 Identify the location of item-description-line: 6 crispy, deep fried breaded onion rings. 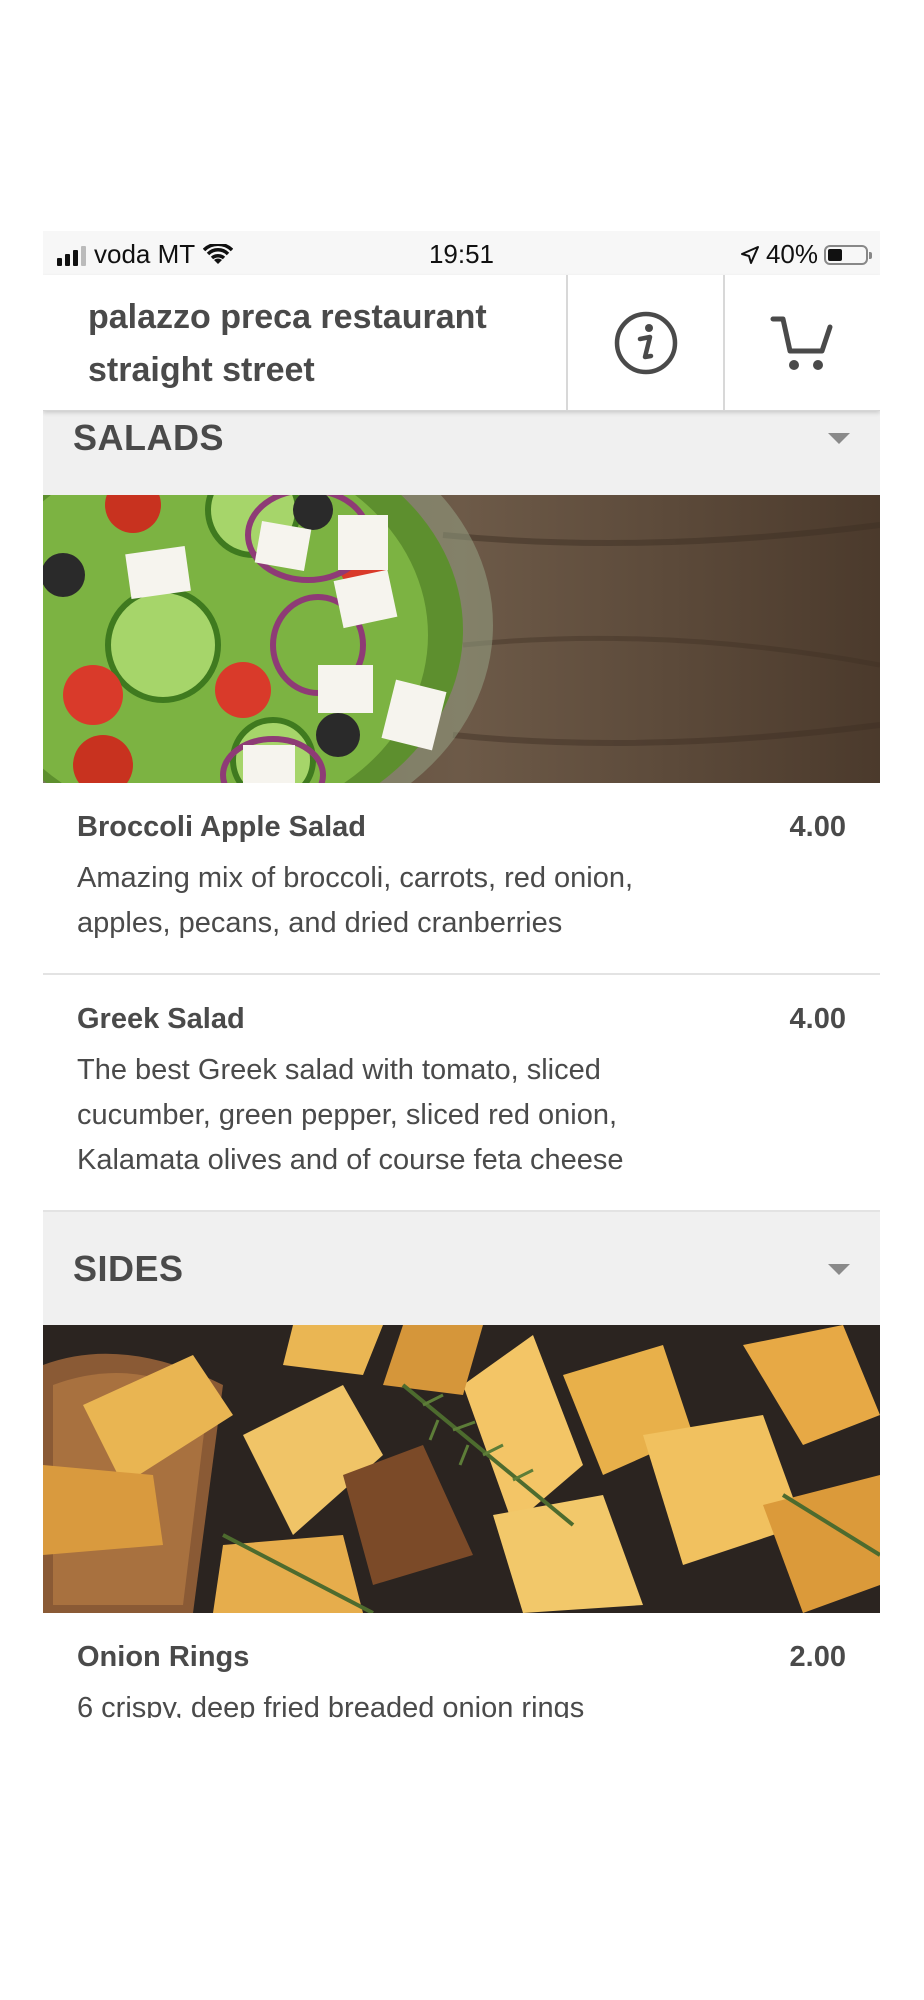
(331, 1705).